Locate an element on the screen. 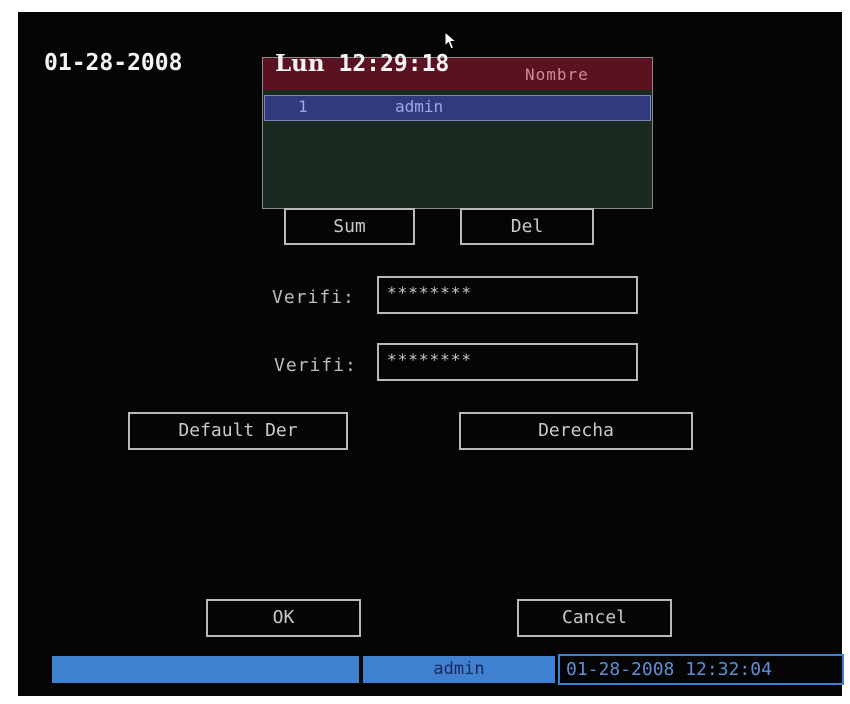 The height and width of the screenshot is (704, 850). osd-day: Lun is located at coordinates (300, 63).